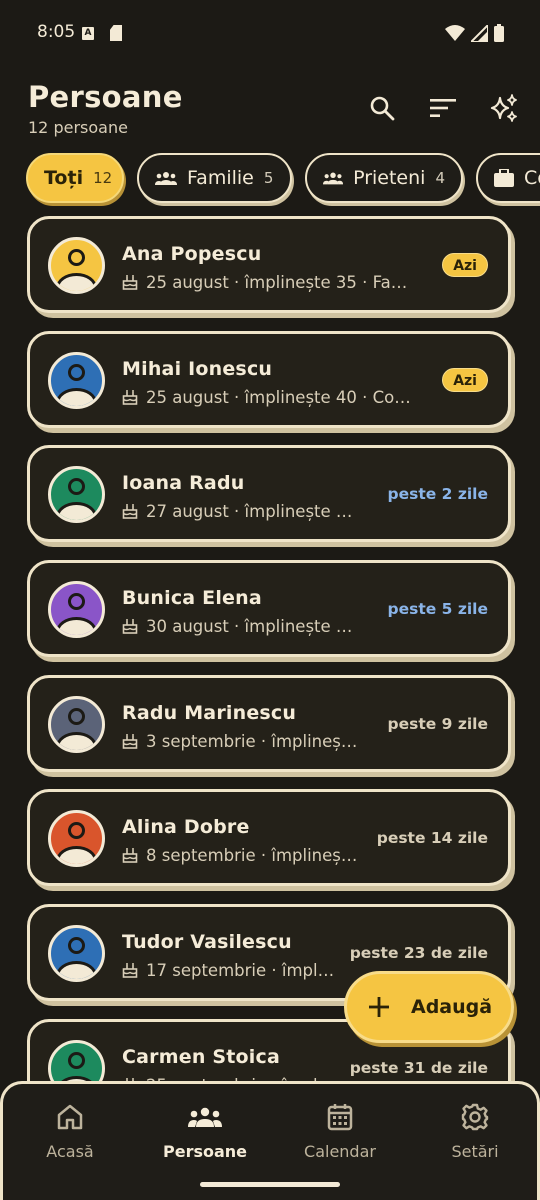 The image size is (540, 1200). Describe the element at coordinates (201, 1057) in the screenshot. I see `person-name: Carmen Stoica` at that location.